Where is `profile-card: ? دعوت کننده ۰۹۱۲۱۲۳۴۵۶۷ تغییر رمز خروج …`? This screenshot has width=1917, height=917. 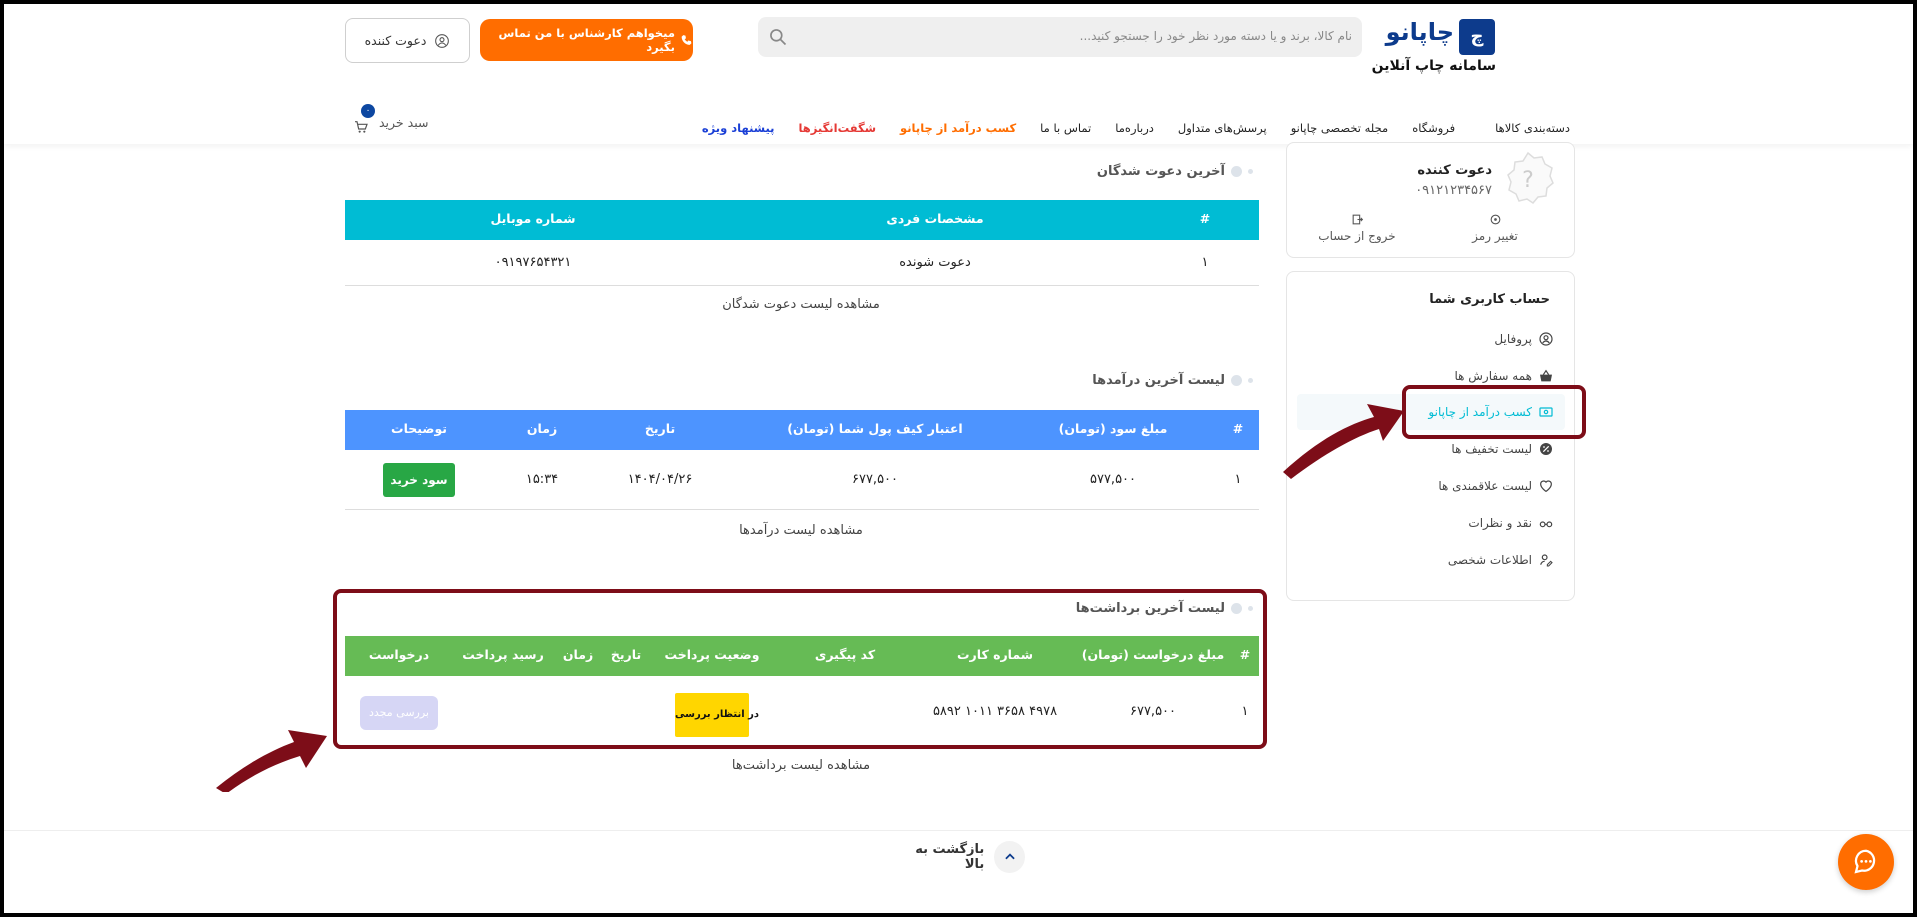 profile-card: ? دعوت کننده ۰۹۱۲۱۲۳۴۵۶۷ تغییر رمز خروج … is located at coordinates (1430, 200).